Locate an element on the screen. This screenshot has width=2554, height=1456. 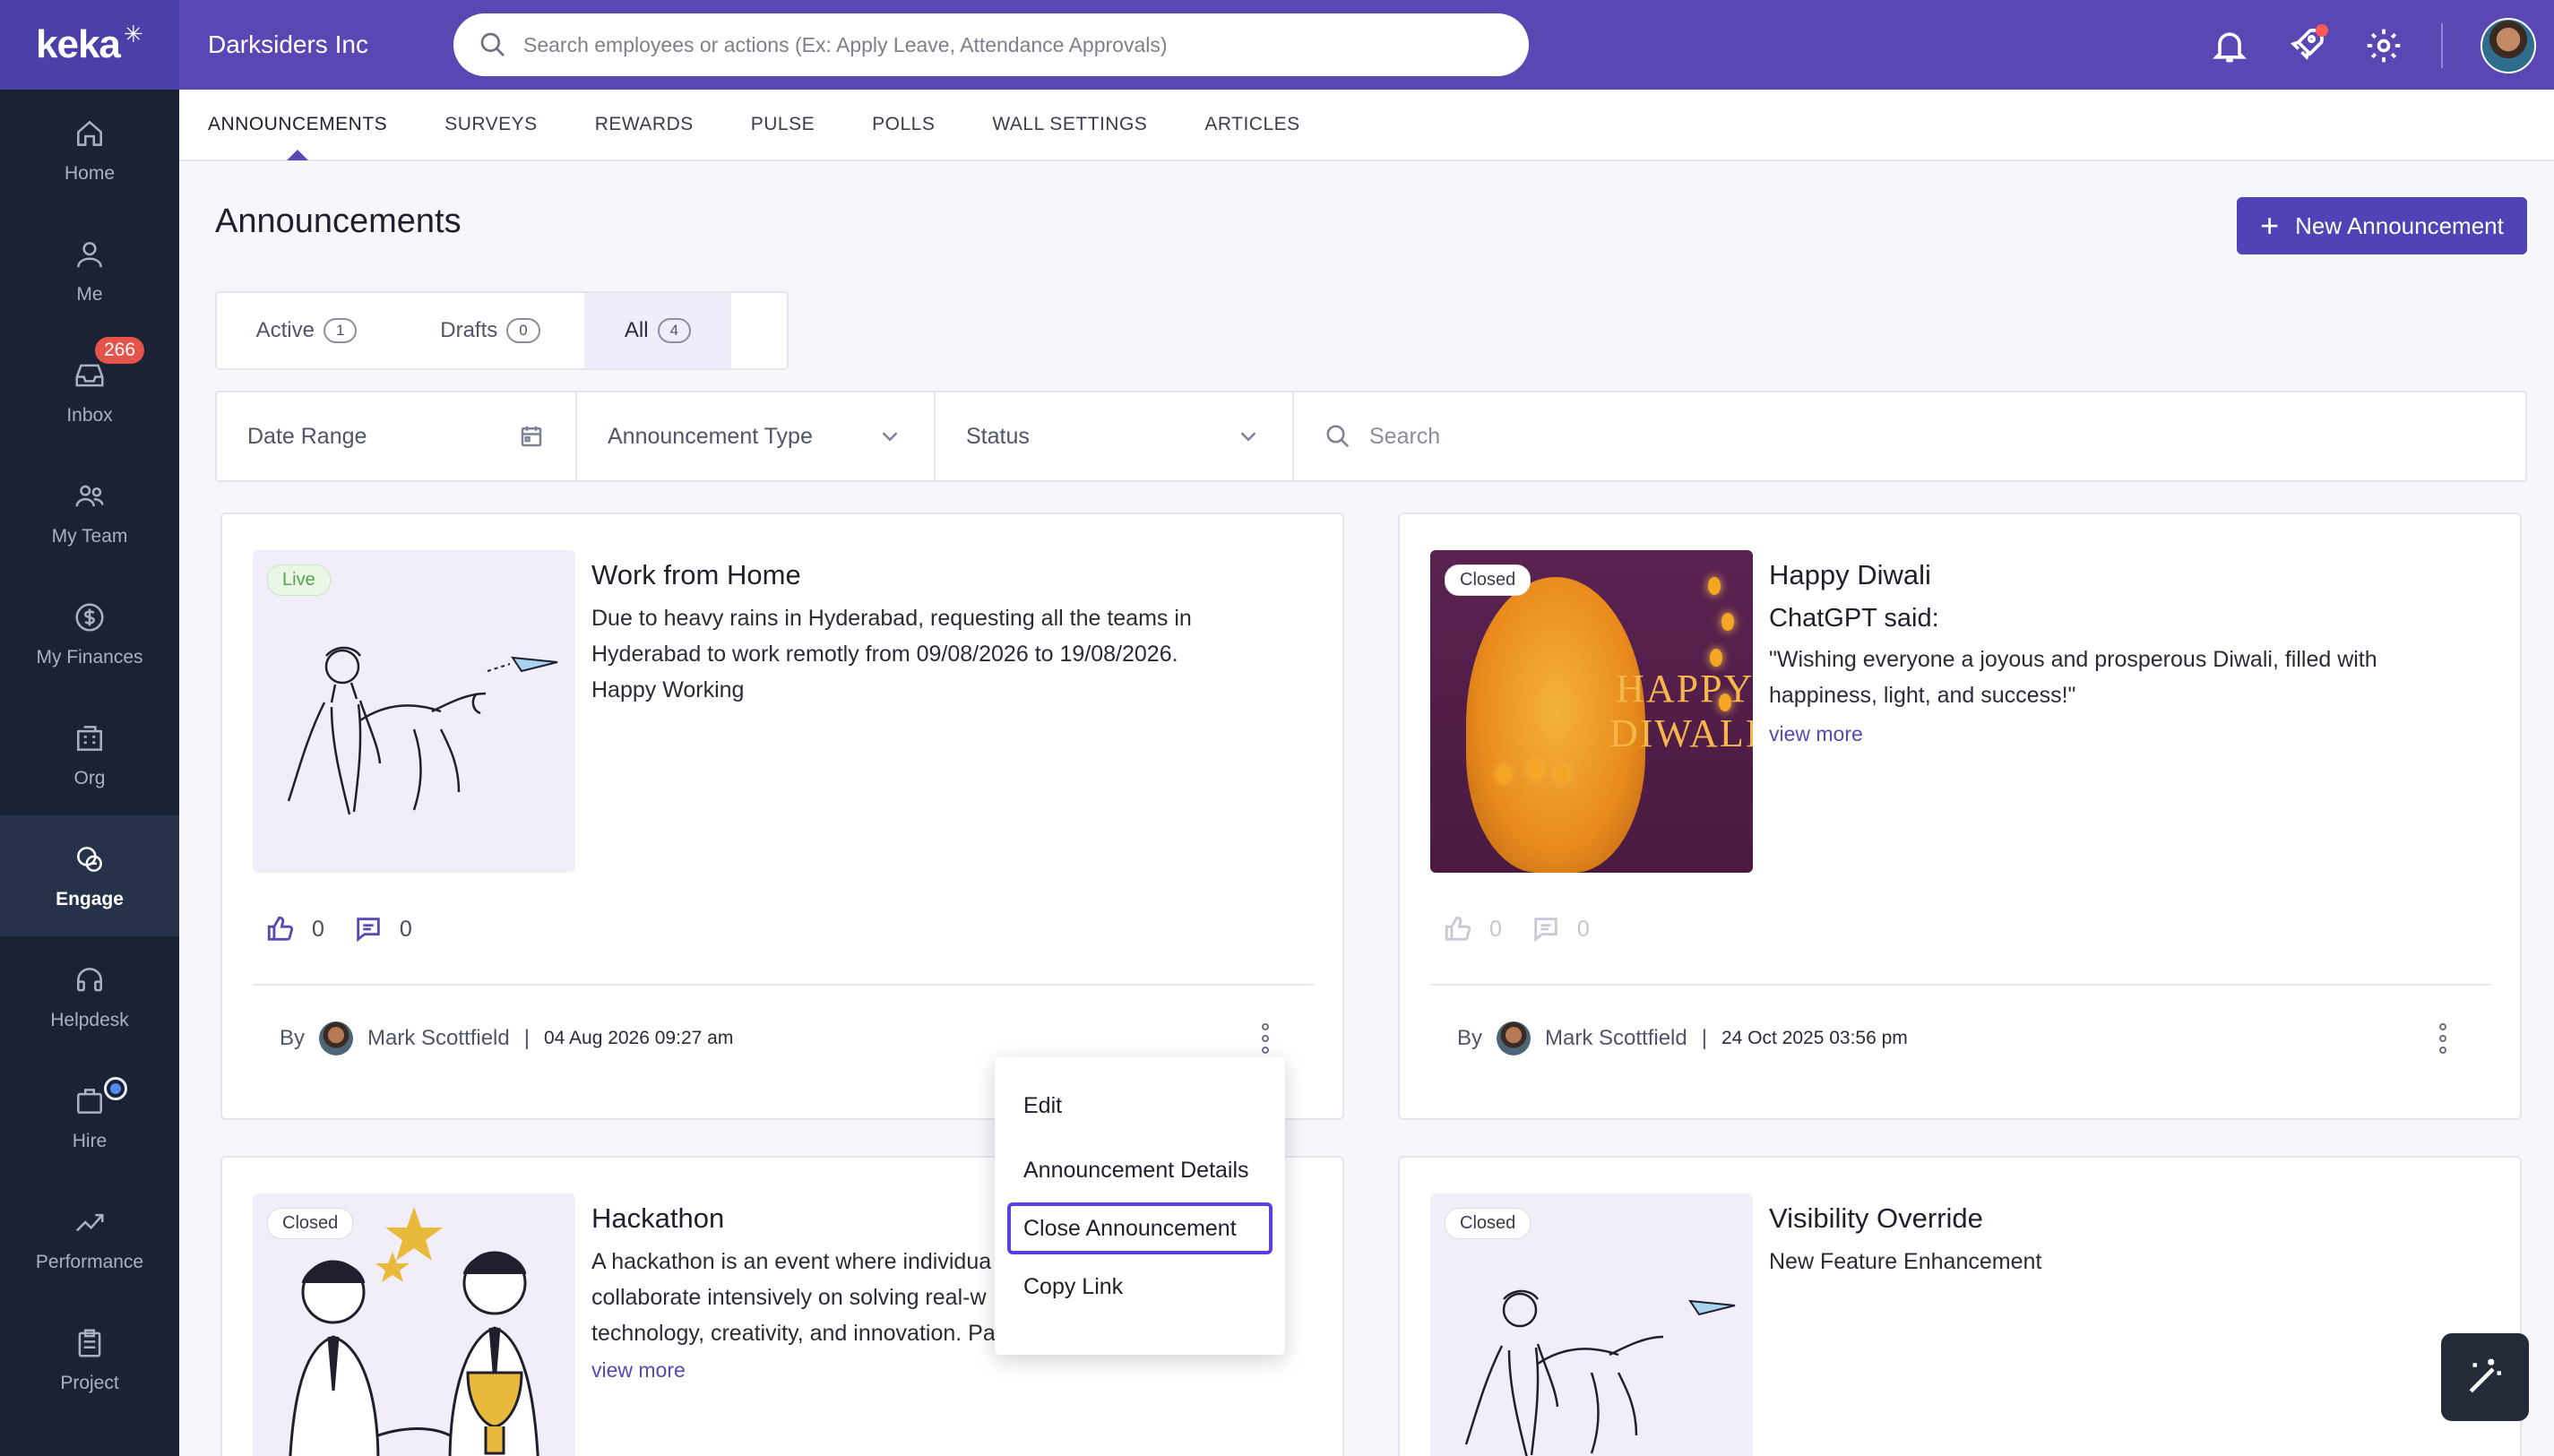
card-divider is located at coordinates (783, 985).